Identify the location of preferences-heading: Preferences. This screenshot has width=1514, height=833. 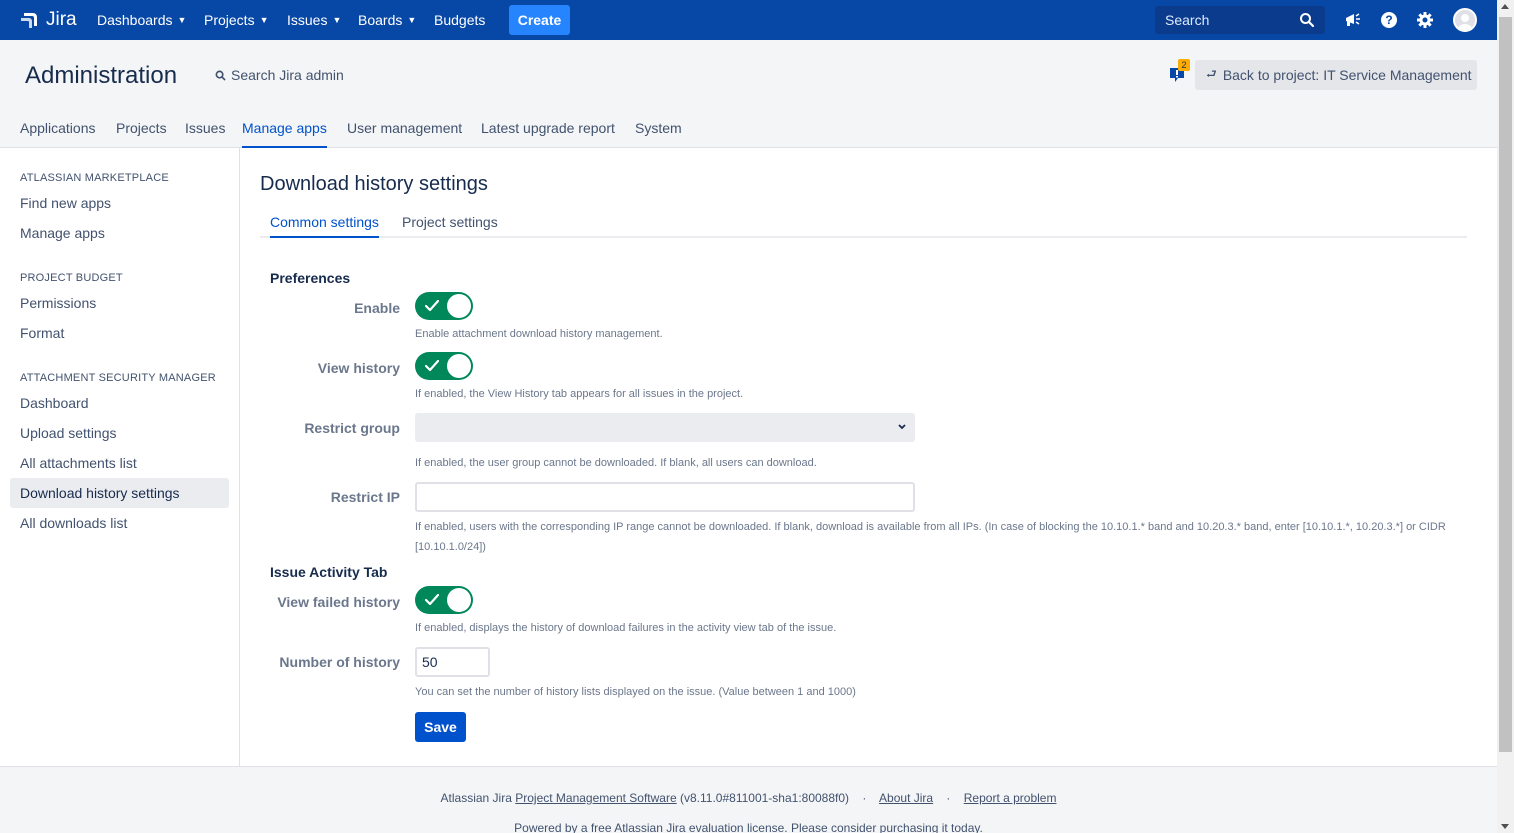
(310, 278).